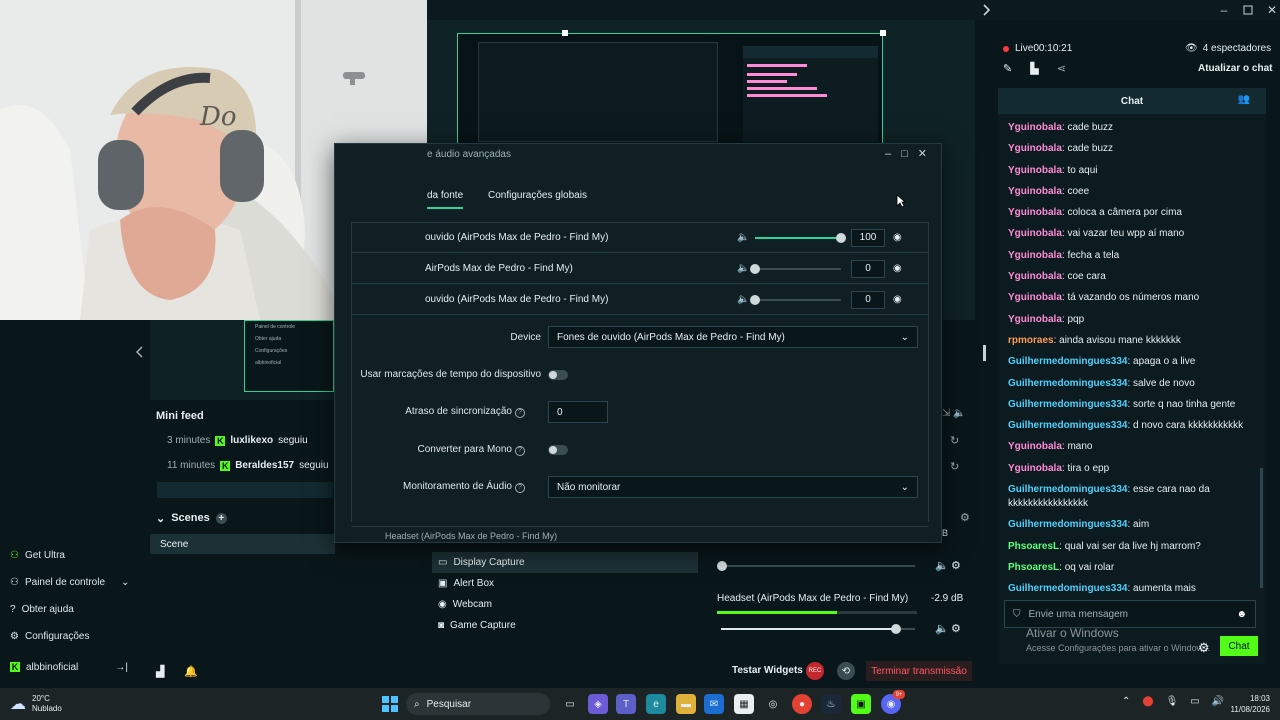 The width and height of the screenshot is (1280, 720). What do you see at coordinates (558, 450) in the screenshot?
I see `mono-toggle` at bounding box center [558, 450].